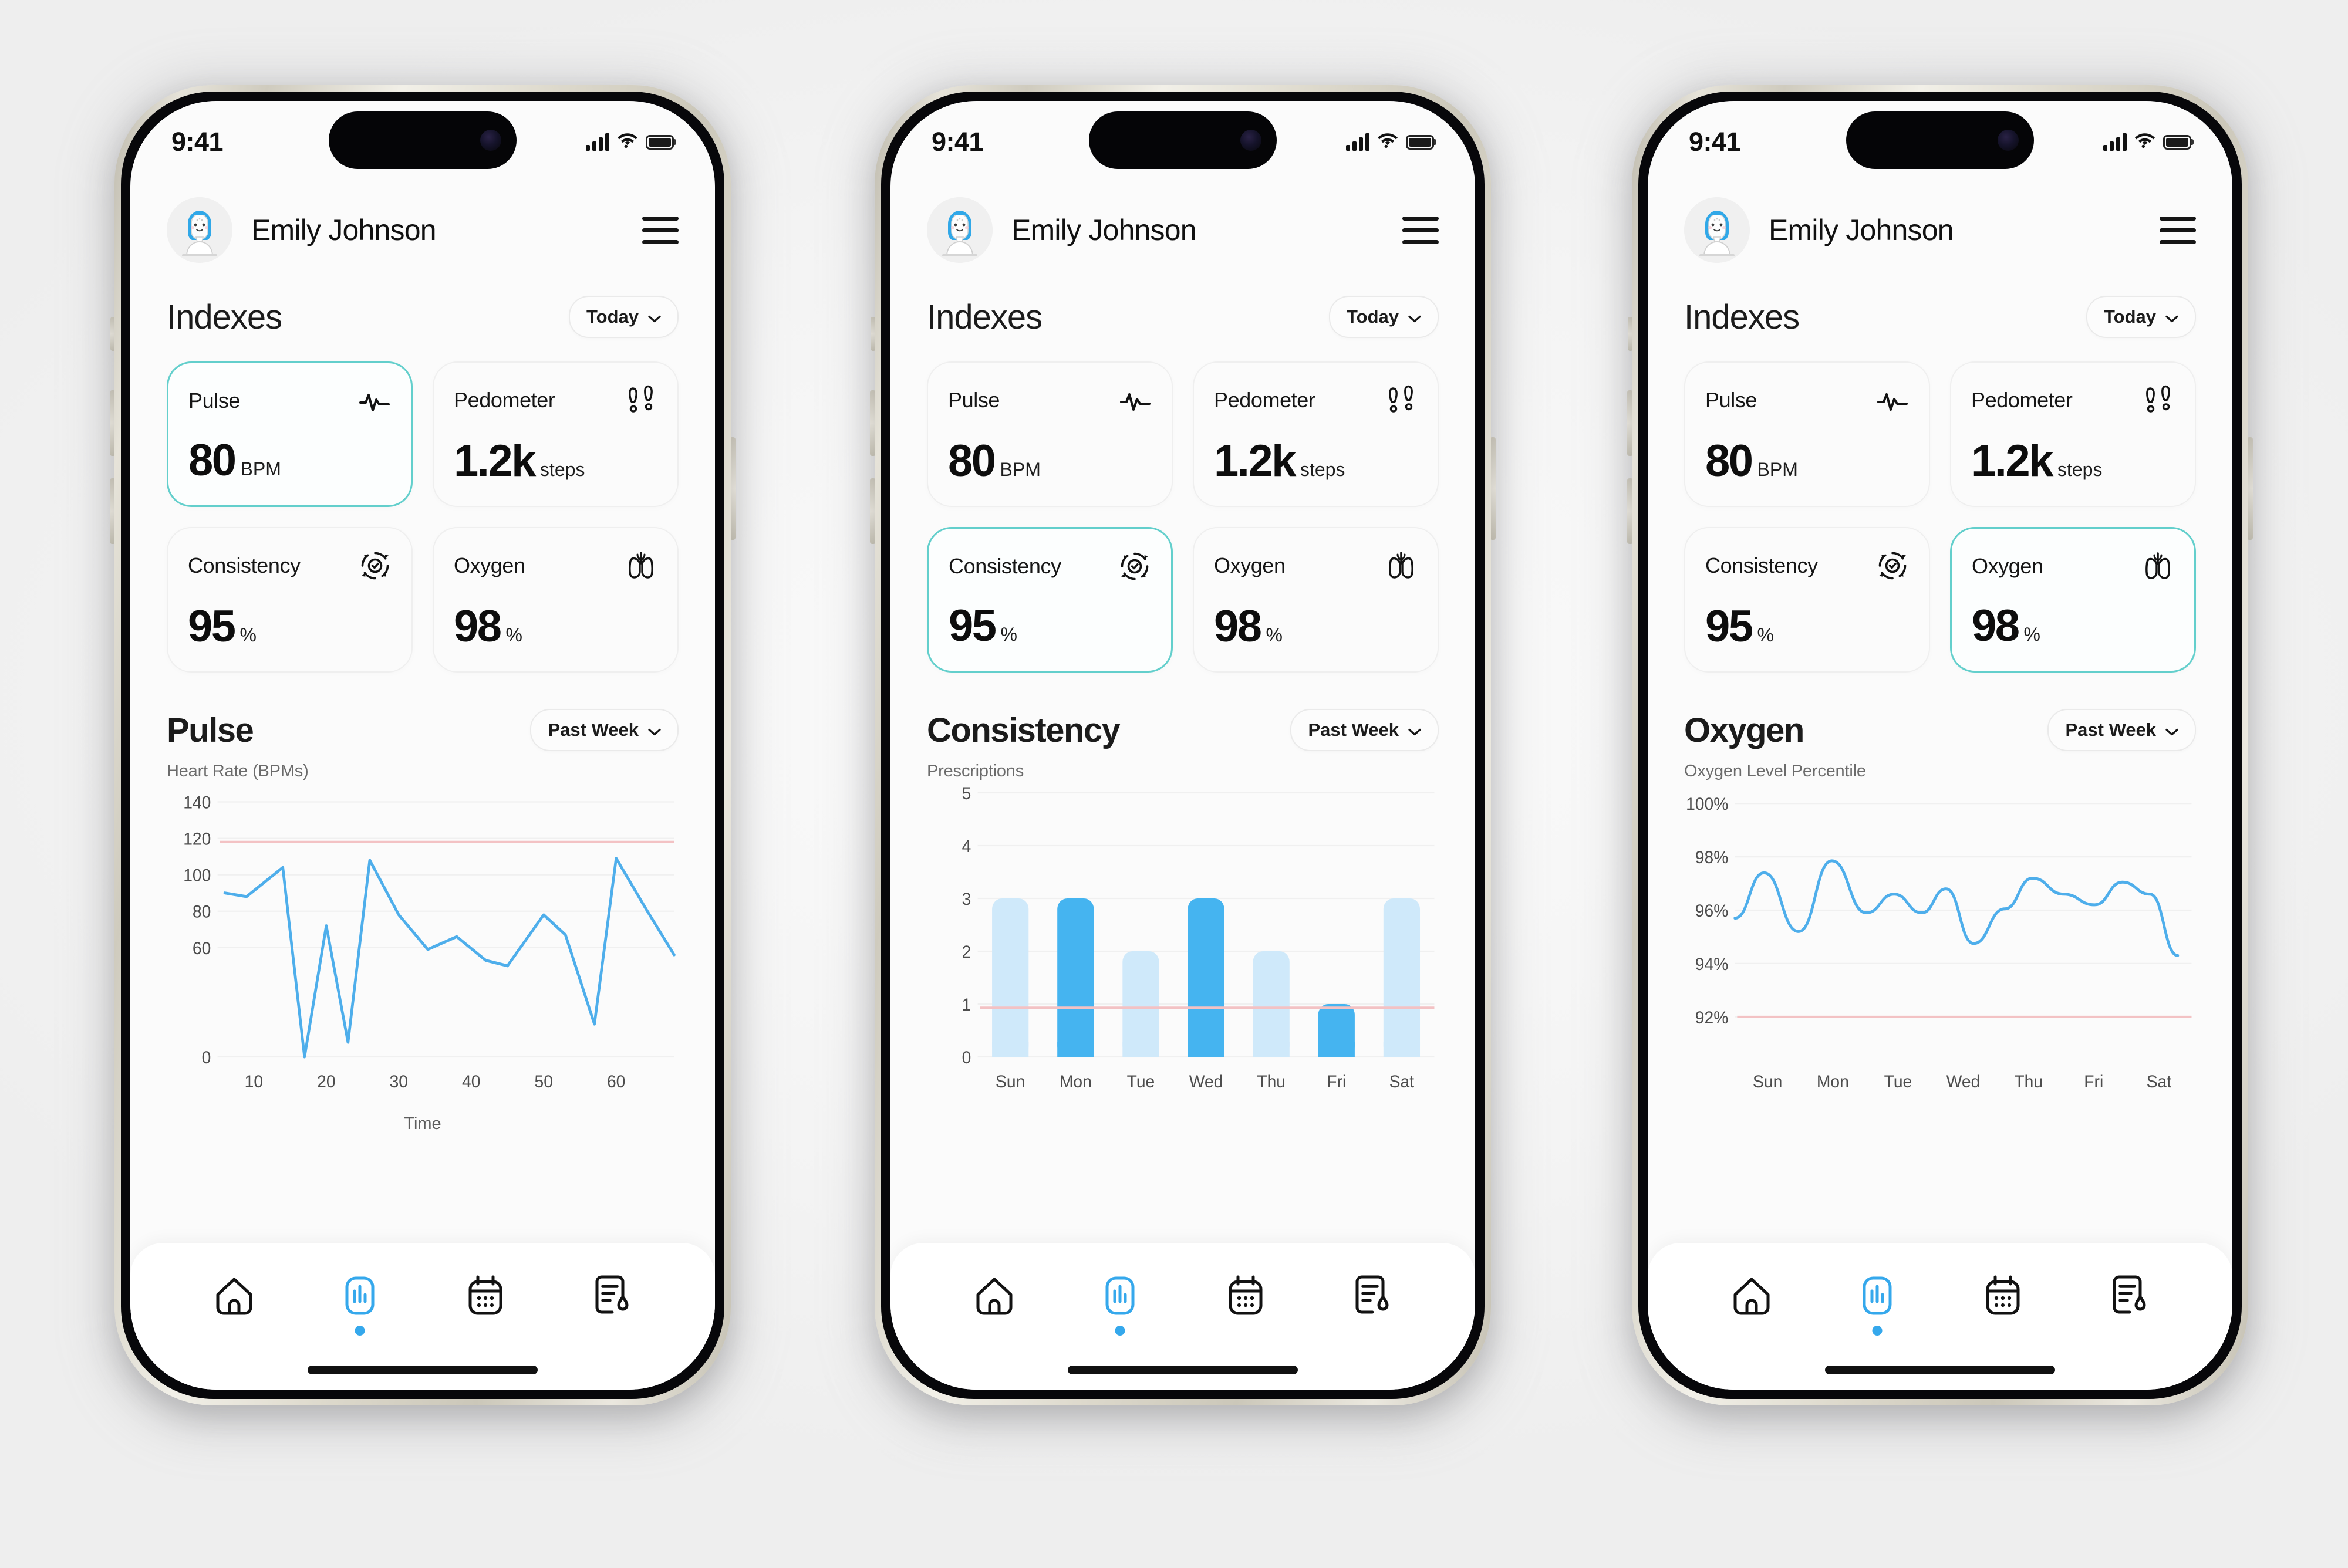  Describe the element at coordinates (1020, 469) in the screenshot. I see `index-card-unit: BPM` at that location.